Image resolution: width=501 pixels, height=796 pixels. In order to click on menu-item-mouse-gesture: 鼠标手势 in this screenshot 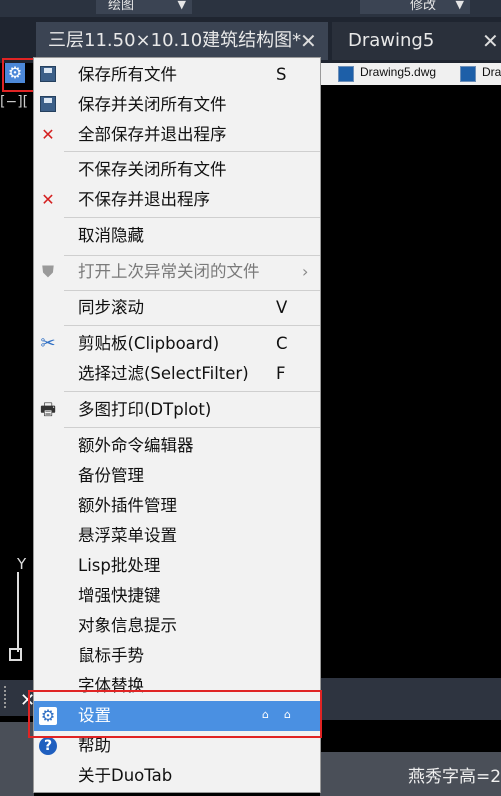, I will do `click(177, 656)`.